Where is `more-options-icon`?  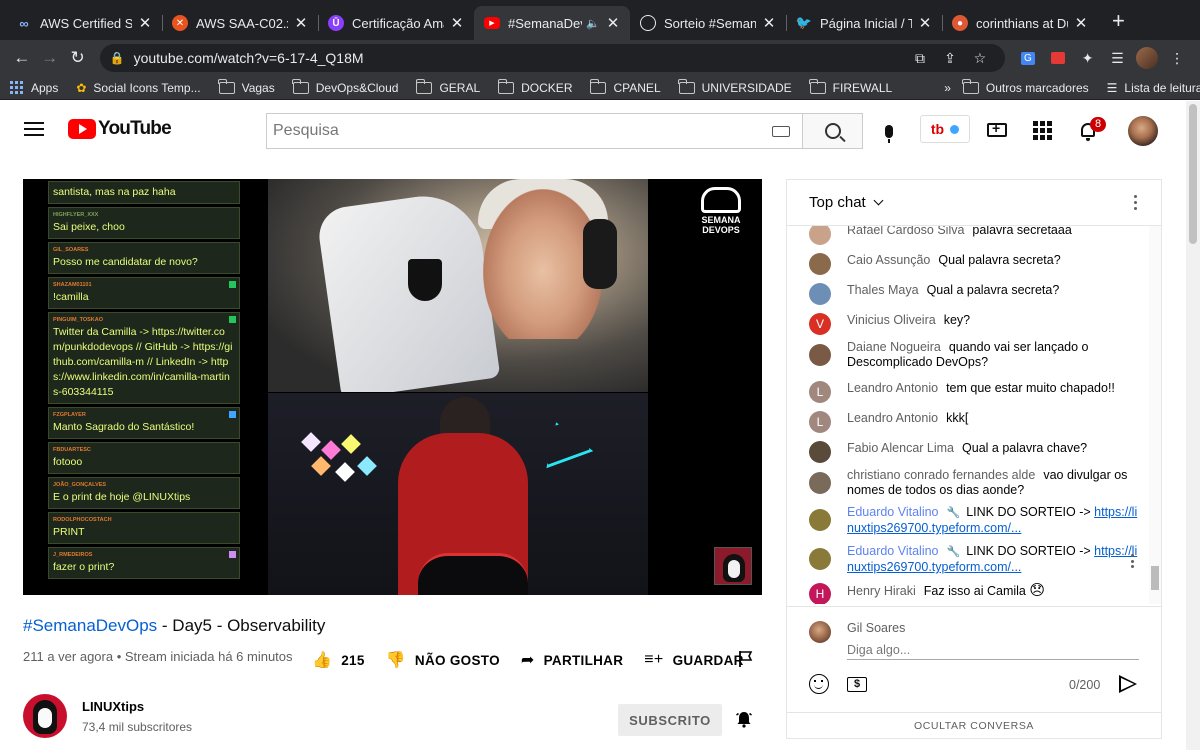 more-options-icon is located at coordinates (1135, 202).